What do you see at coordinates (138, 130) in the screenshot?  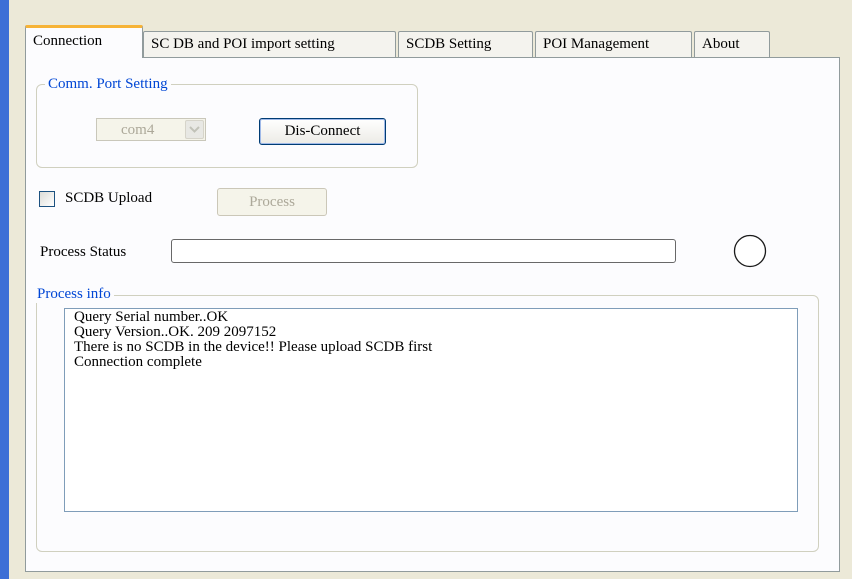 I see `com-port-value: com4` at bounding box center [138, 130].